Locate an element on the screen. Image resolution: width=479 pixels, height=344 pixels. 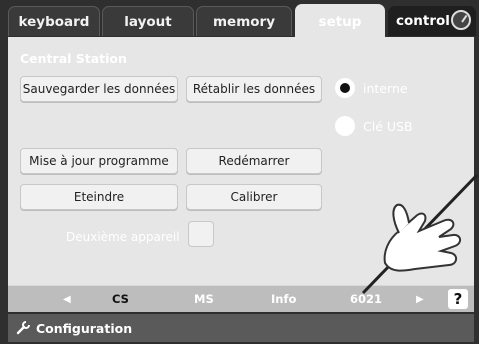
storage-option-internal: interne is located at coordinates (371, 88).